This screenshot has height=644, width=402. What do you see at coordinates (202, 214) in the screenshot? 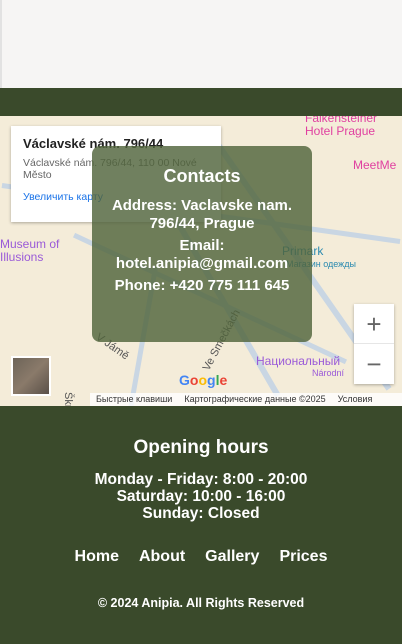
I see `contact-address: Address: Vaclavske nam. 796/44, Prague` at bounding box center [202, 214].